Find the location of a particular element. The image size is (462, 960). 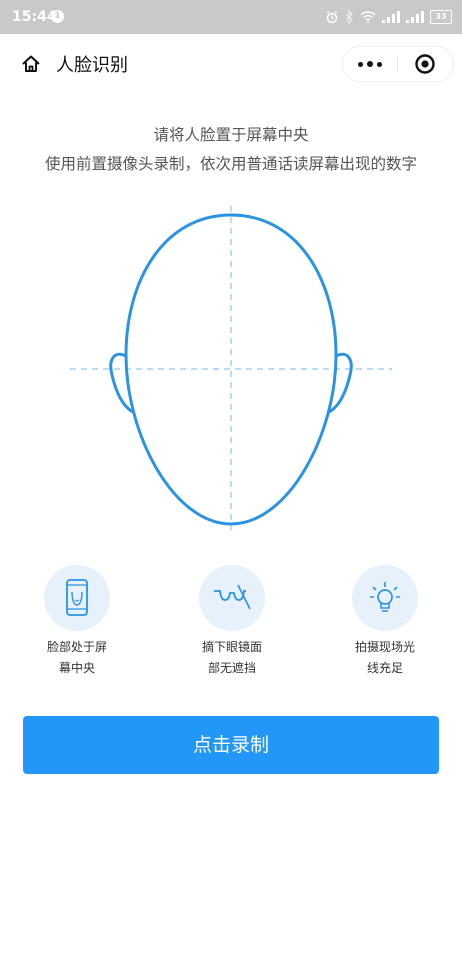

left-ear is located at coordinates (121, 383).